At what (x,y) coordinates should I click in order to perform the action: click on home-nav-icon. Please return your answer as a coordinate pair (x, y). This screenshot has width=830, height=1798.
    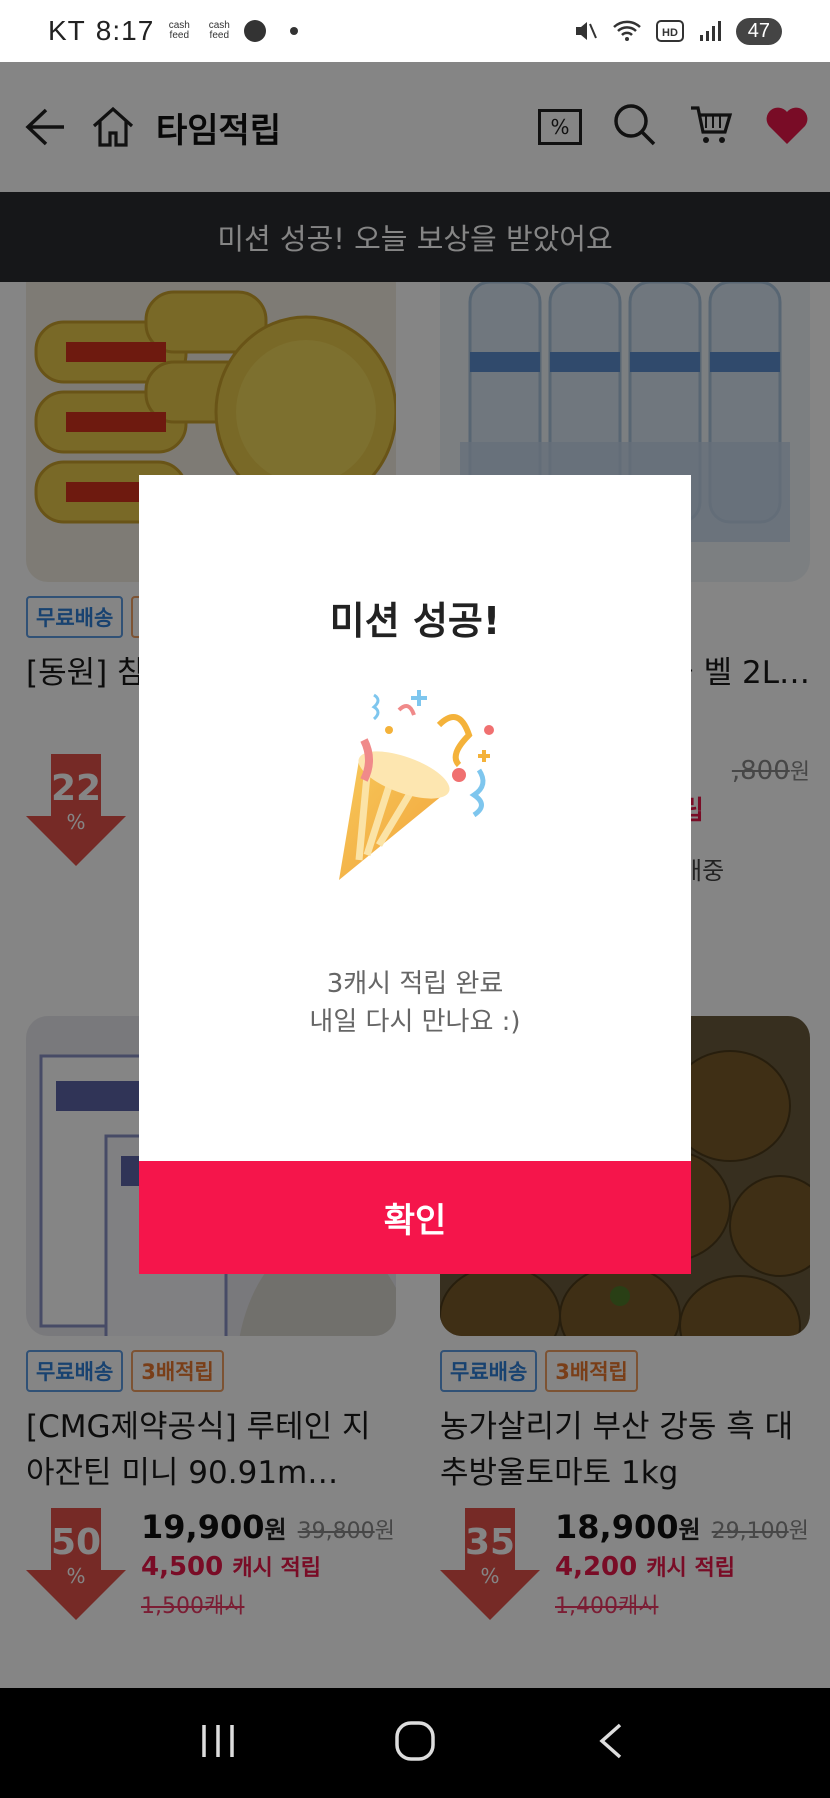
    Looking at the image, I should click on (415, 1741).